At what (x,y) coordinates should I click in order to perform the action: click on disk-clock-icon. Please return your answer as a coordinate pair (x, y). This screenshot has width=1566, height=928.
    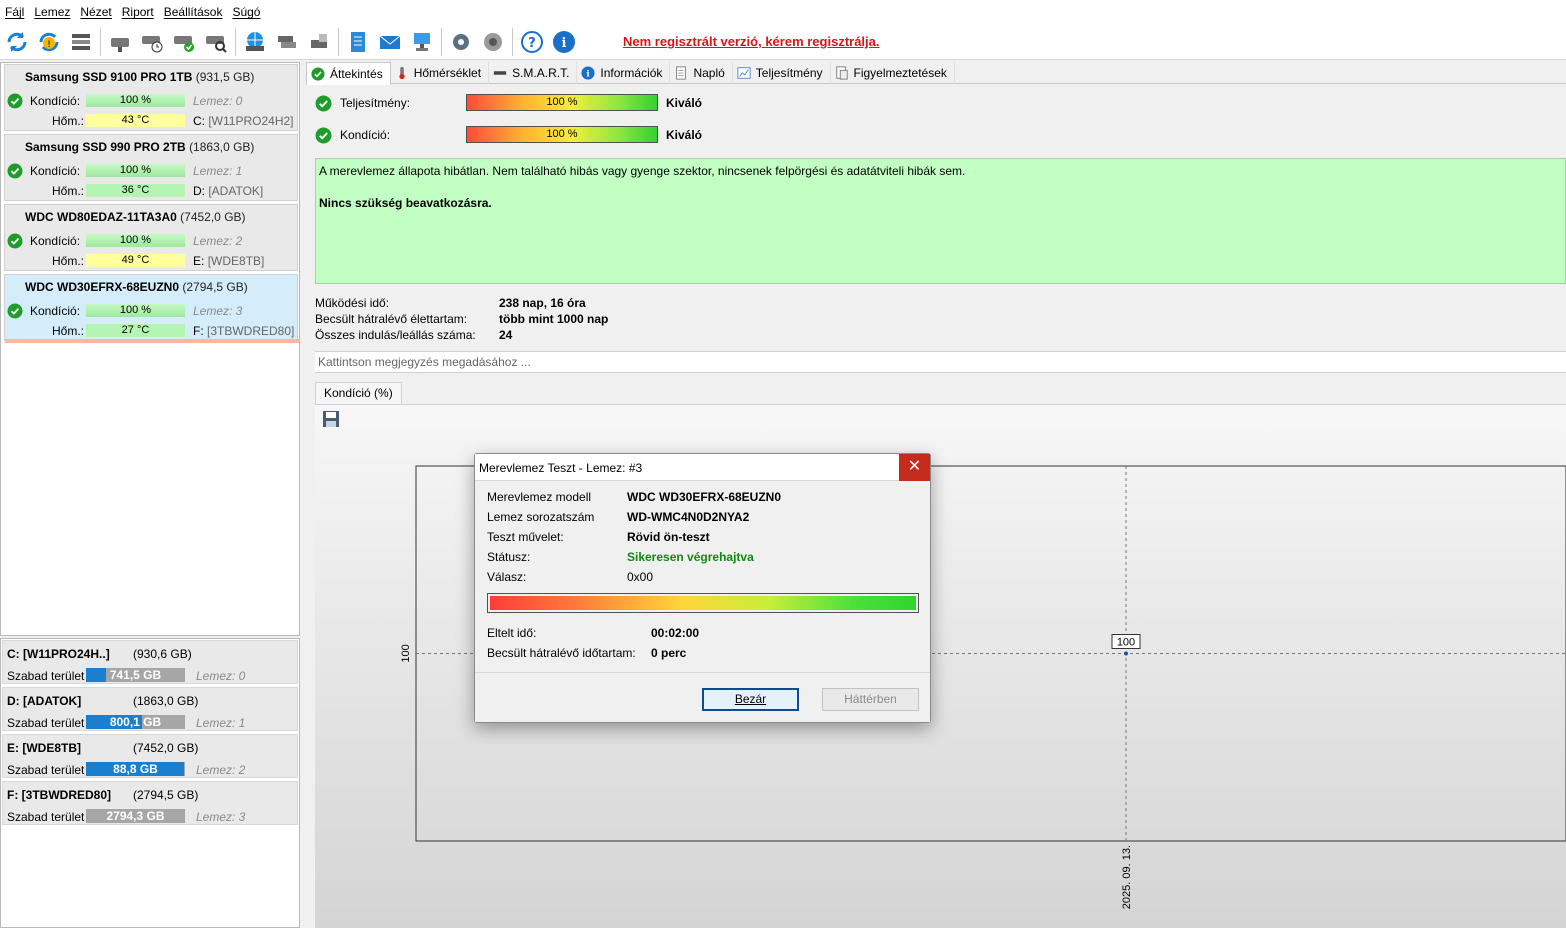
    Looking at the image, I should click on (152, 42).